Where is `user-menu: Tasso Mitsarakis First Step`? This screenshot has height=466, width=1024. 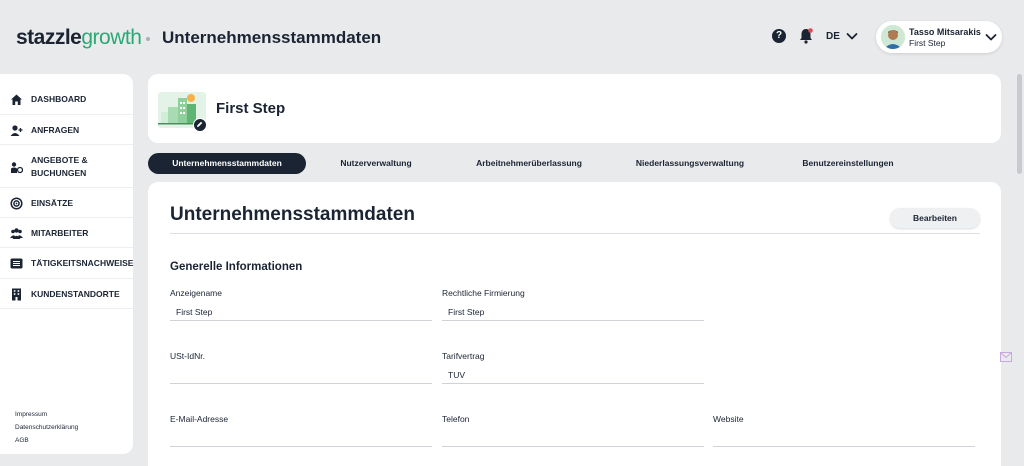
user-menu: Tasso Mitsarakis First Step is located at coordinates (939, 37).